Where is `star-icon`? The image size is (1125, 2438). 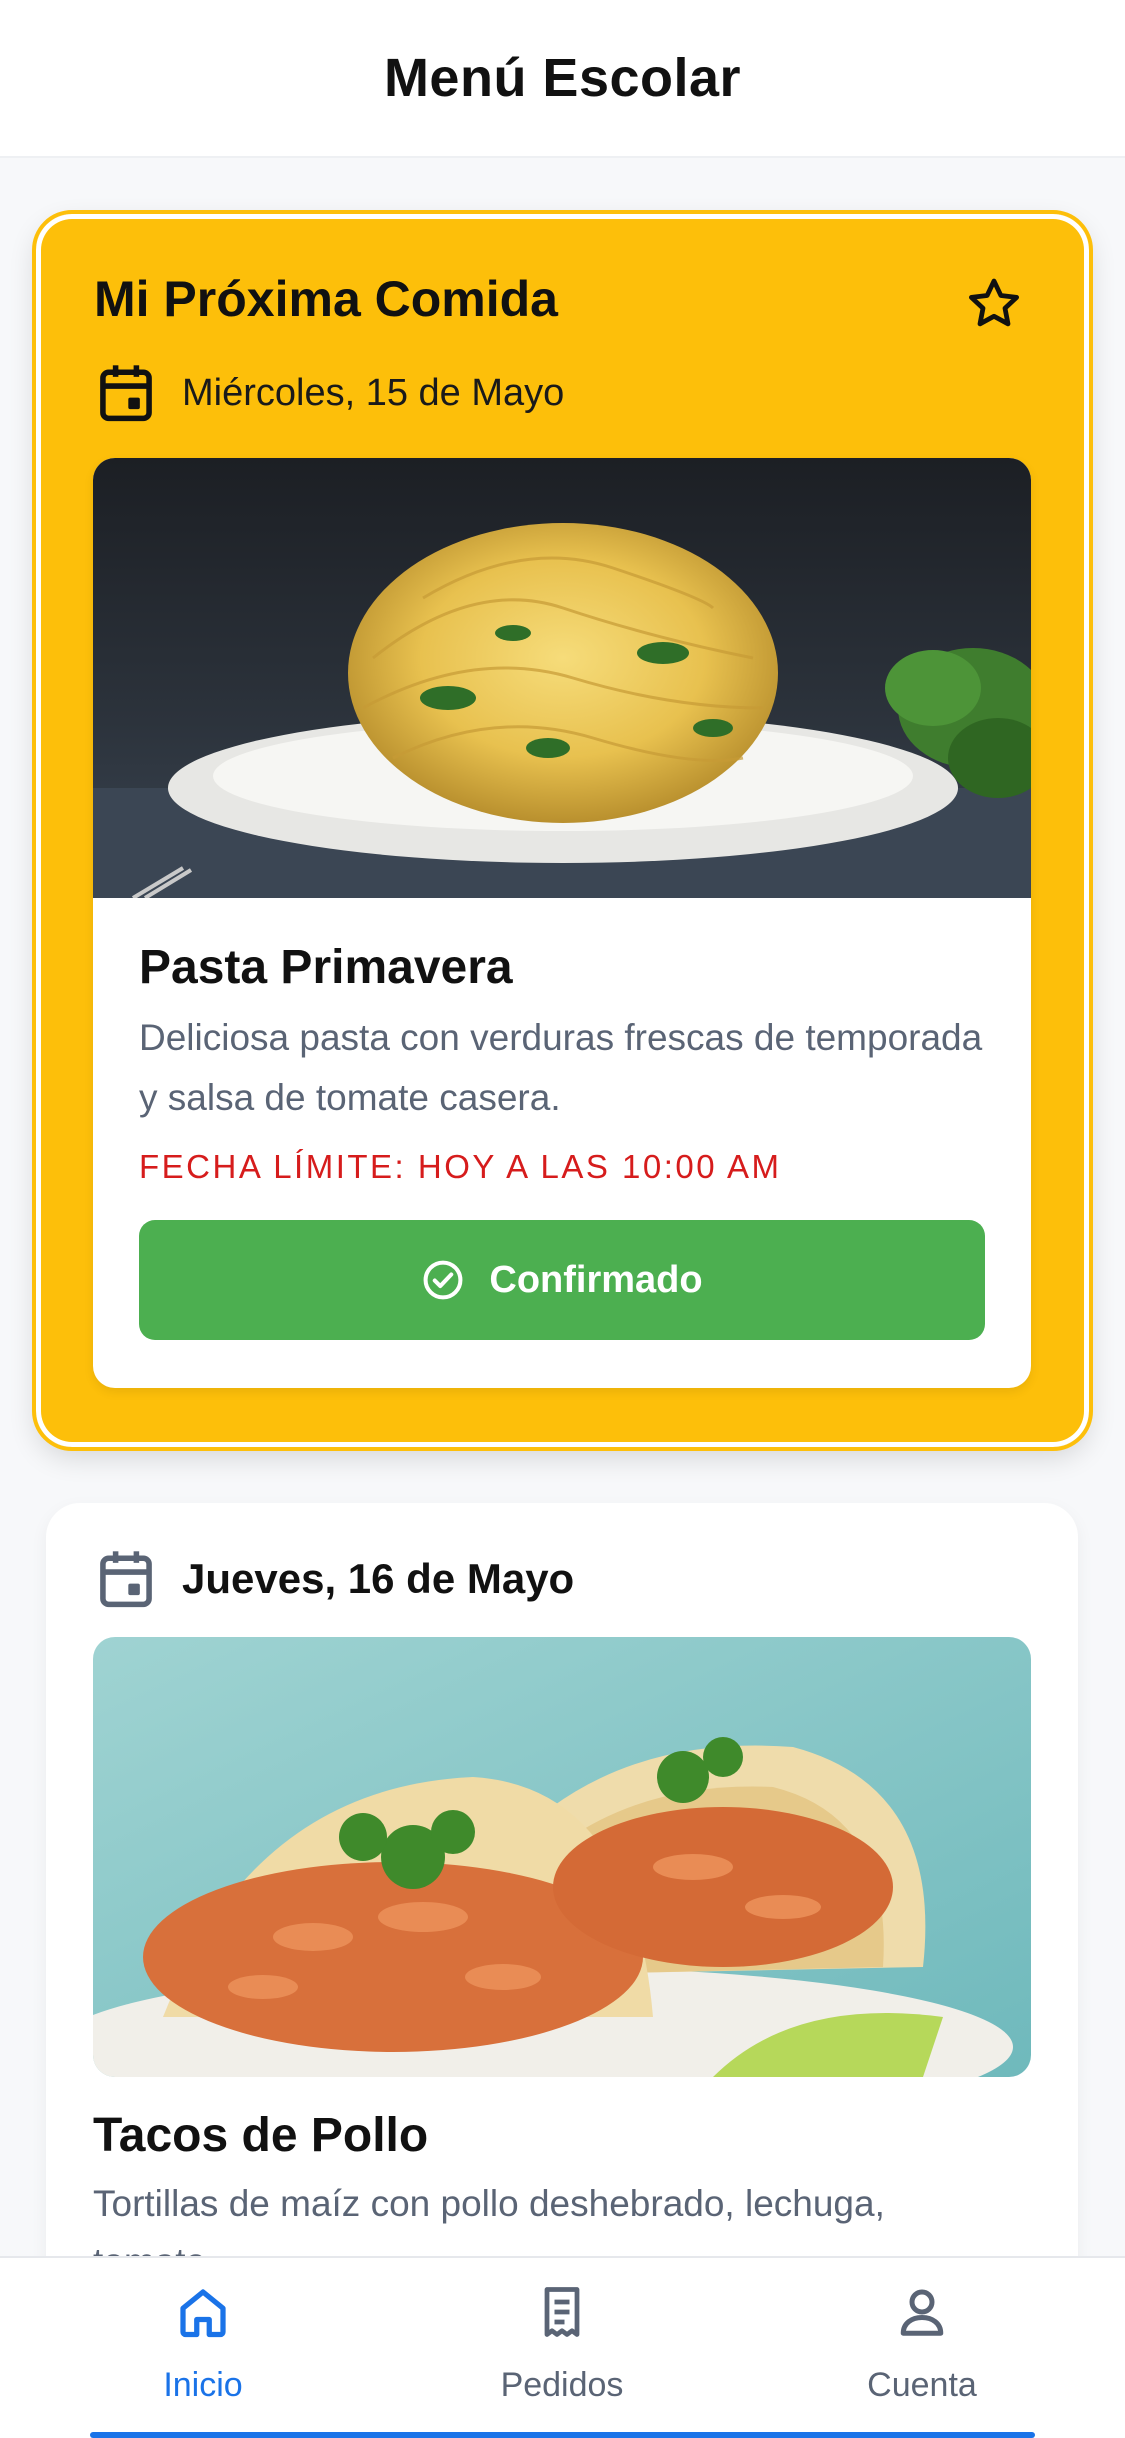 star-icon is located at coordinates (994, 304).